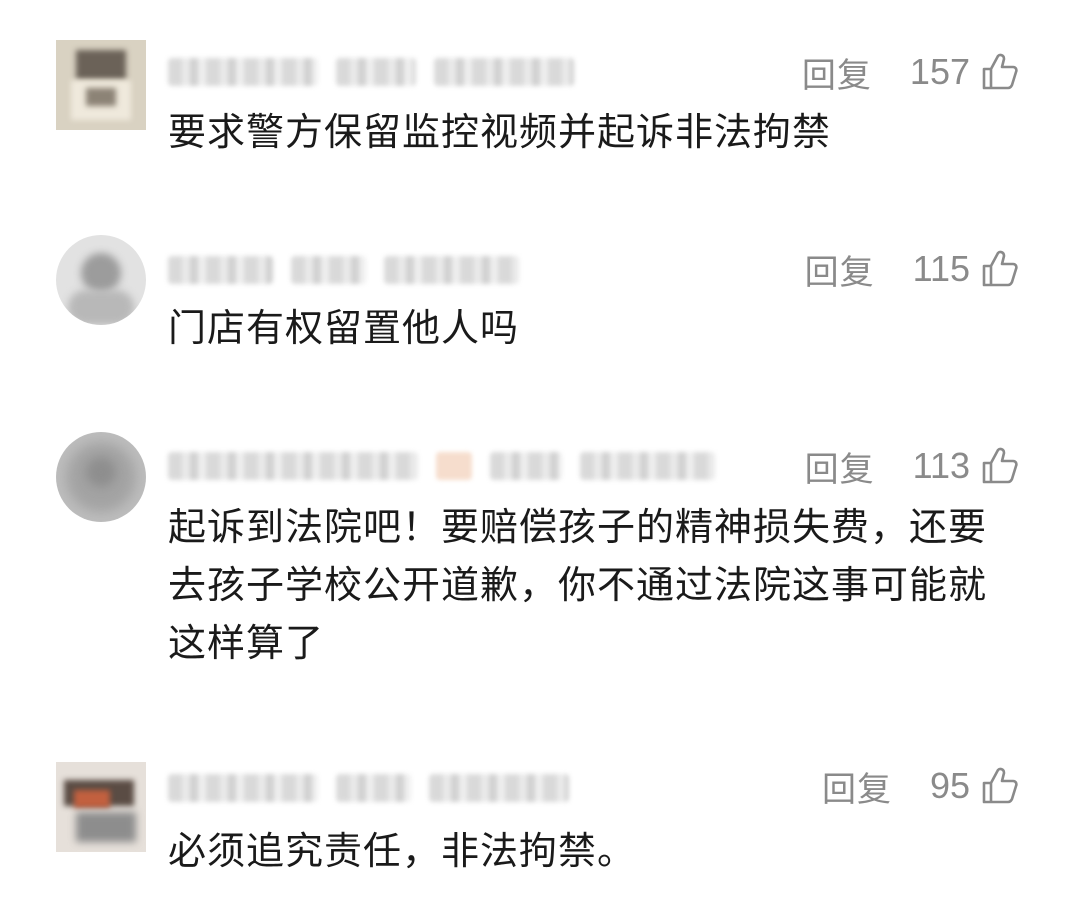  What do you see at coordinates (949, 785) in the screenshot?
I see `like-count: 95` at bounding box center [949, 785].